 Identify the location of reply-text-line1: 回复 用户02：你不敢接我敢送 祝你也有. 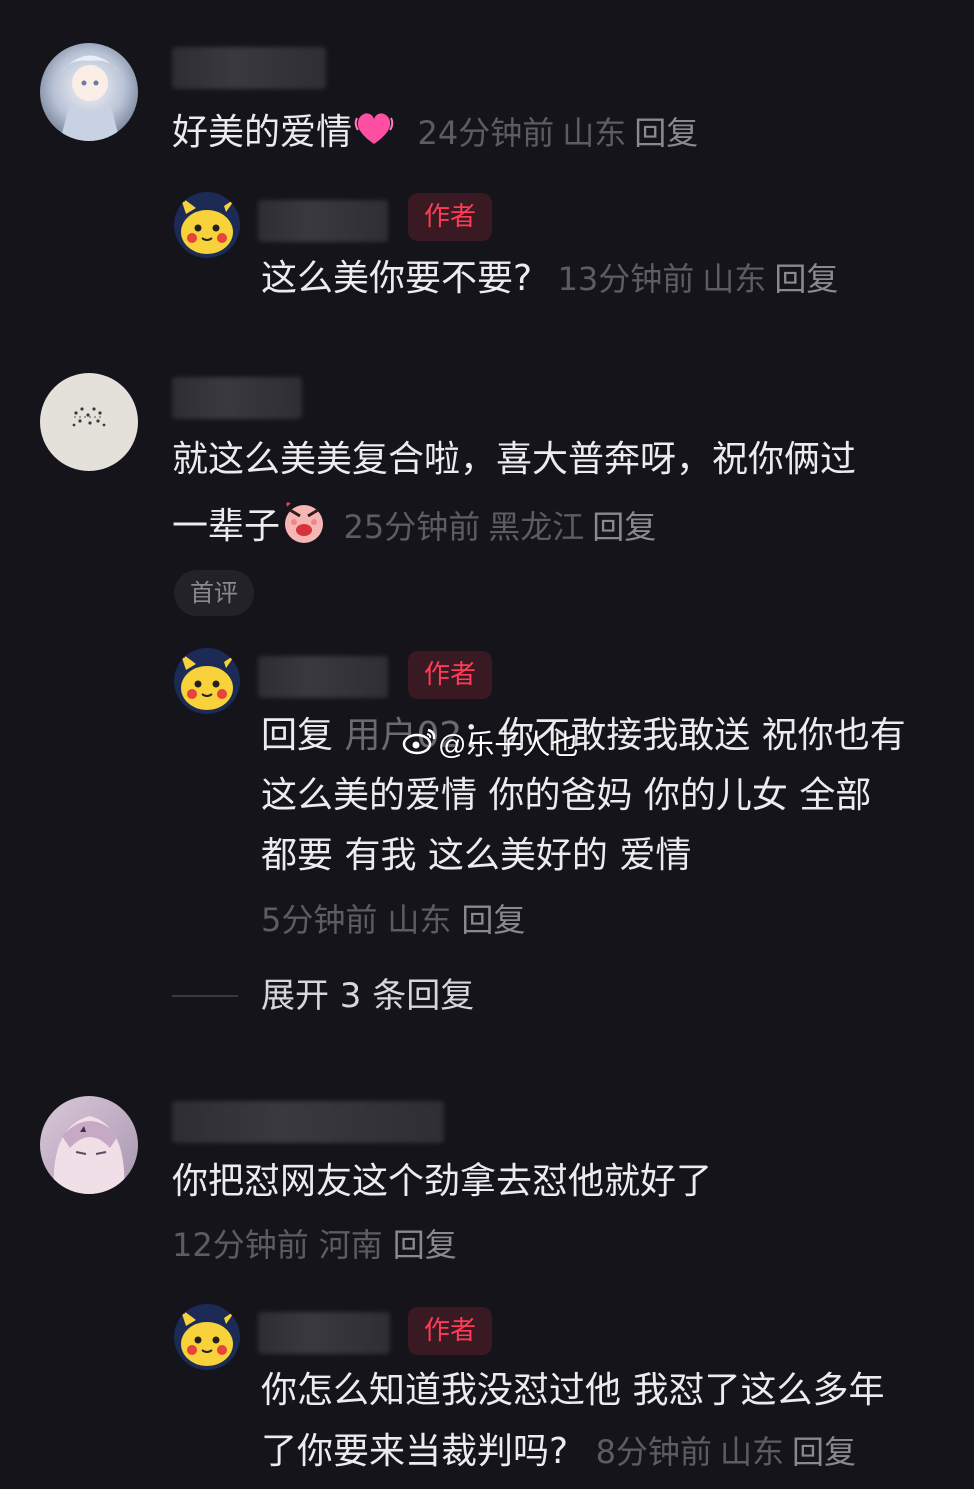
(583, 735).